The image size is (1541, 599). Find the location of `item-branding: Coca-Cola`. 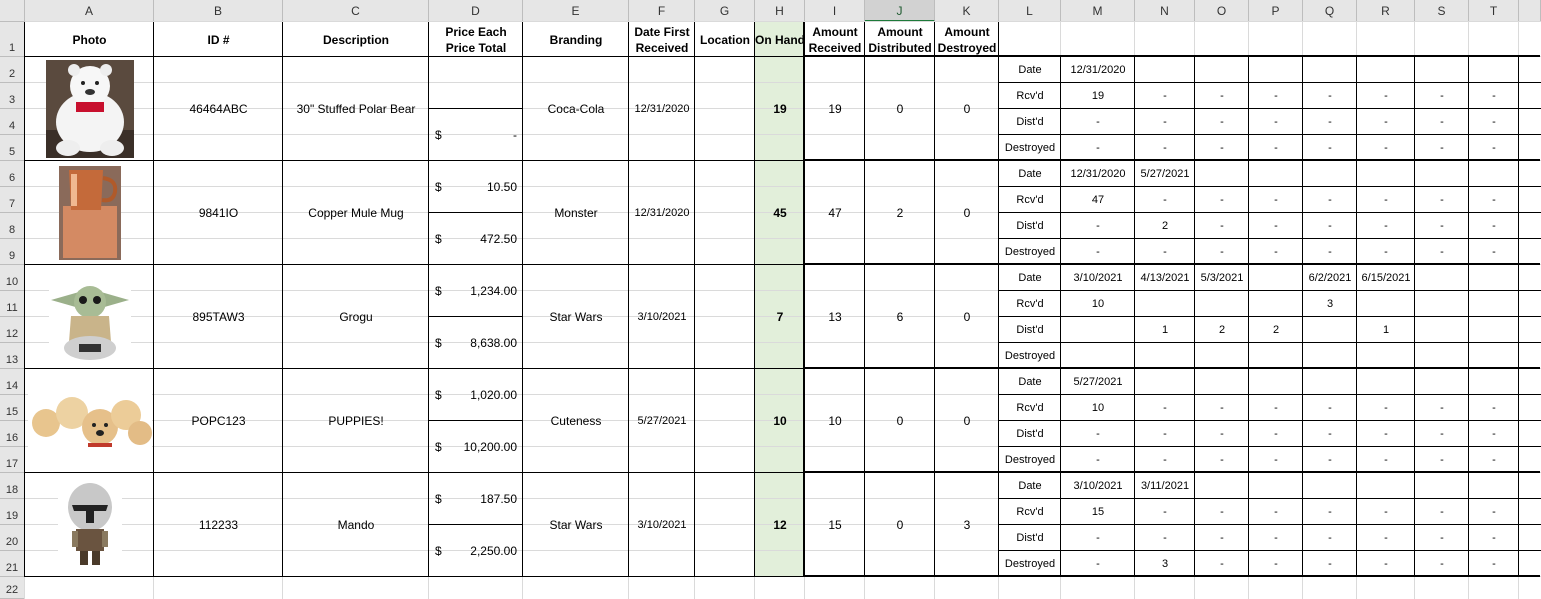

item-branding: Coca-Cola is located at coordinates (576, 109).